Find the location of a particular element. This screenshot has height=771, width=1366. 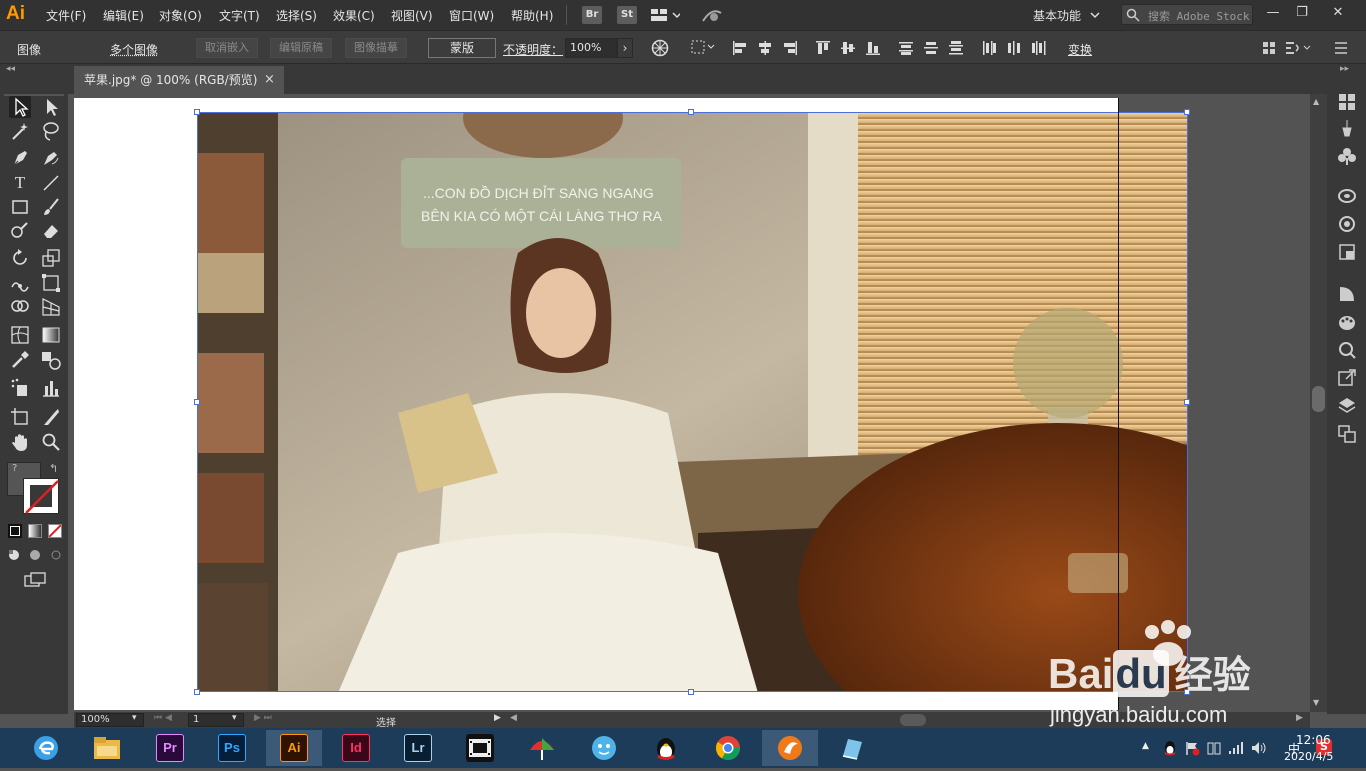

column-graph-tool-icon is located at coordinates (51, 388).